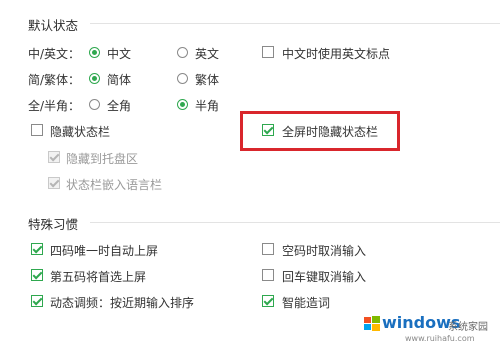  Describe the element at coordinates (104, 250) in the screenshot. I see `checkbox-habit-0-label: 四码唯一时自动上屏` at that location.